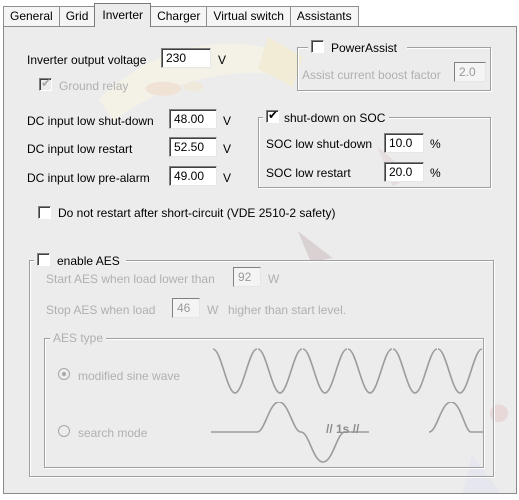 The width and height of the screenshot is (519, 500). Describe the element at coordinates (186, 308) in the screenshot. I see `aes-stop-field: 46` at that location.